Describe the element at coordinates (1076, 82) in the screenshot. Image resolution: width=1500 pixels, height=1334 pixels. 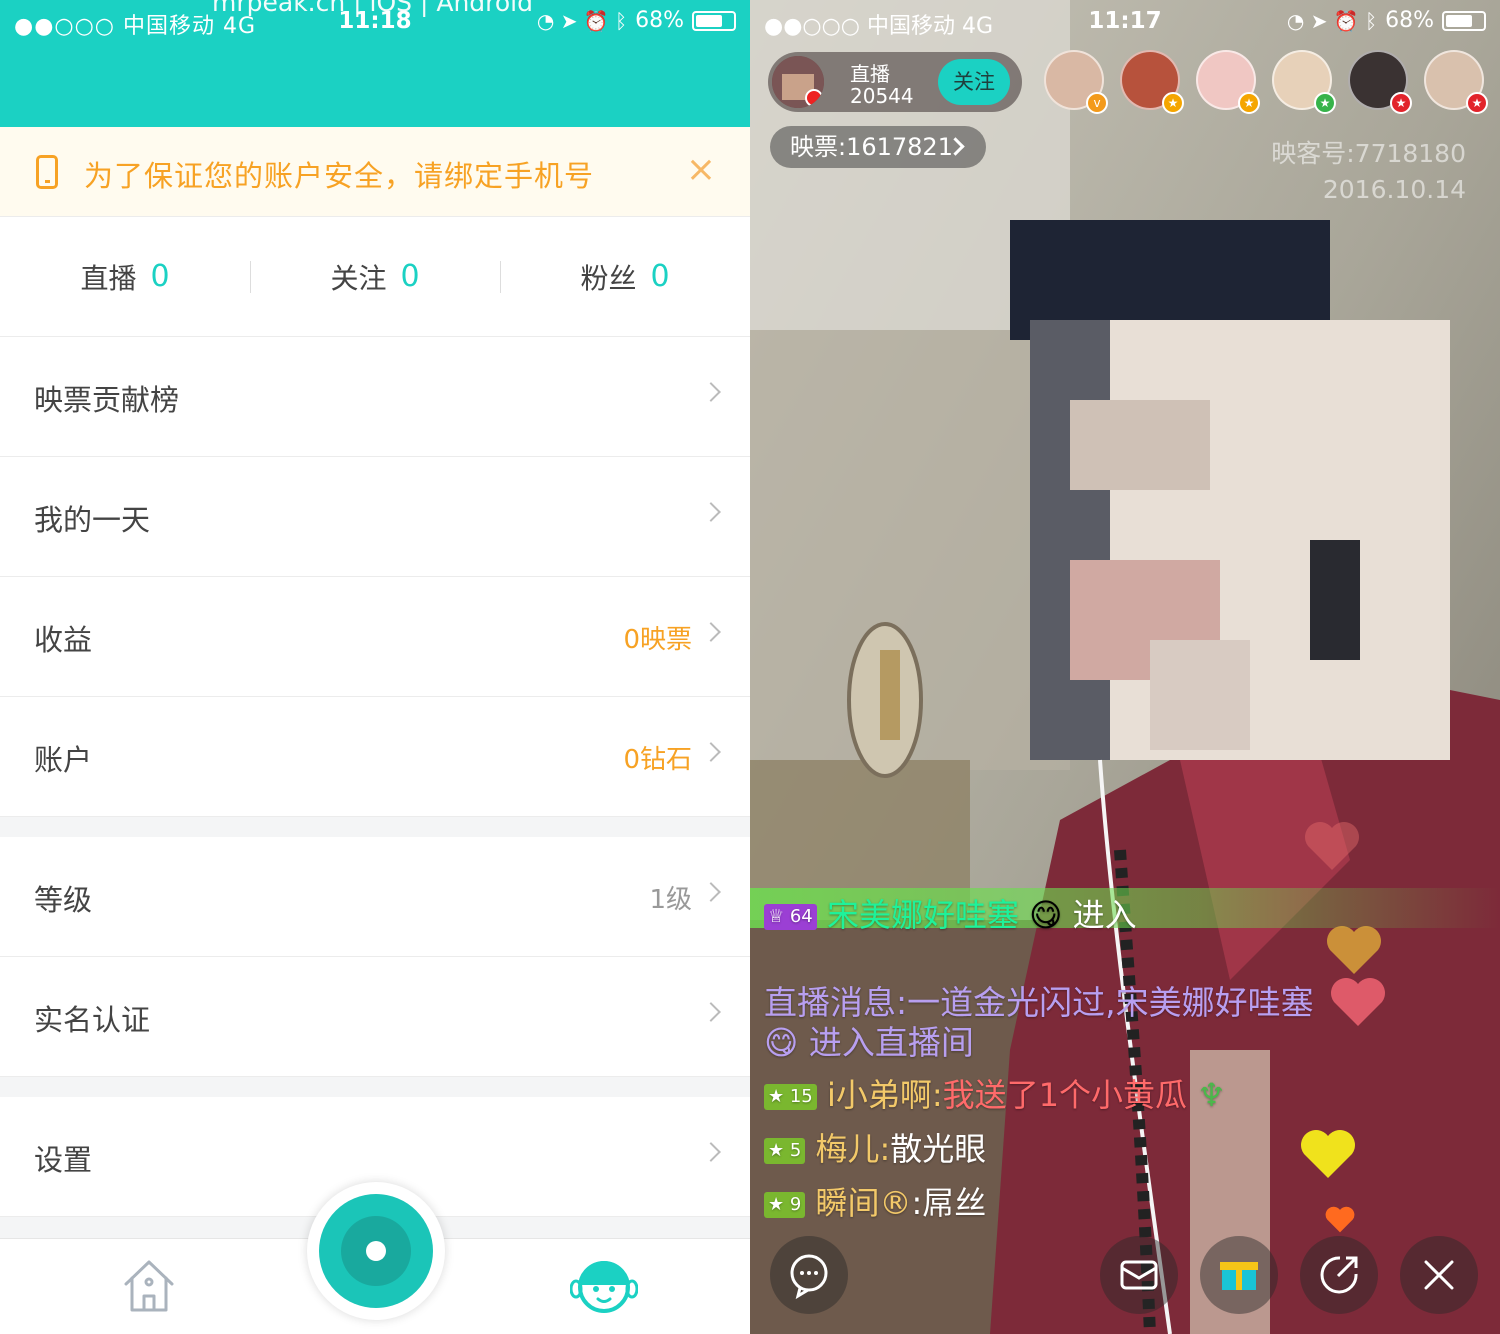
I see `viewer-avatar: v` at that location.